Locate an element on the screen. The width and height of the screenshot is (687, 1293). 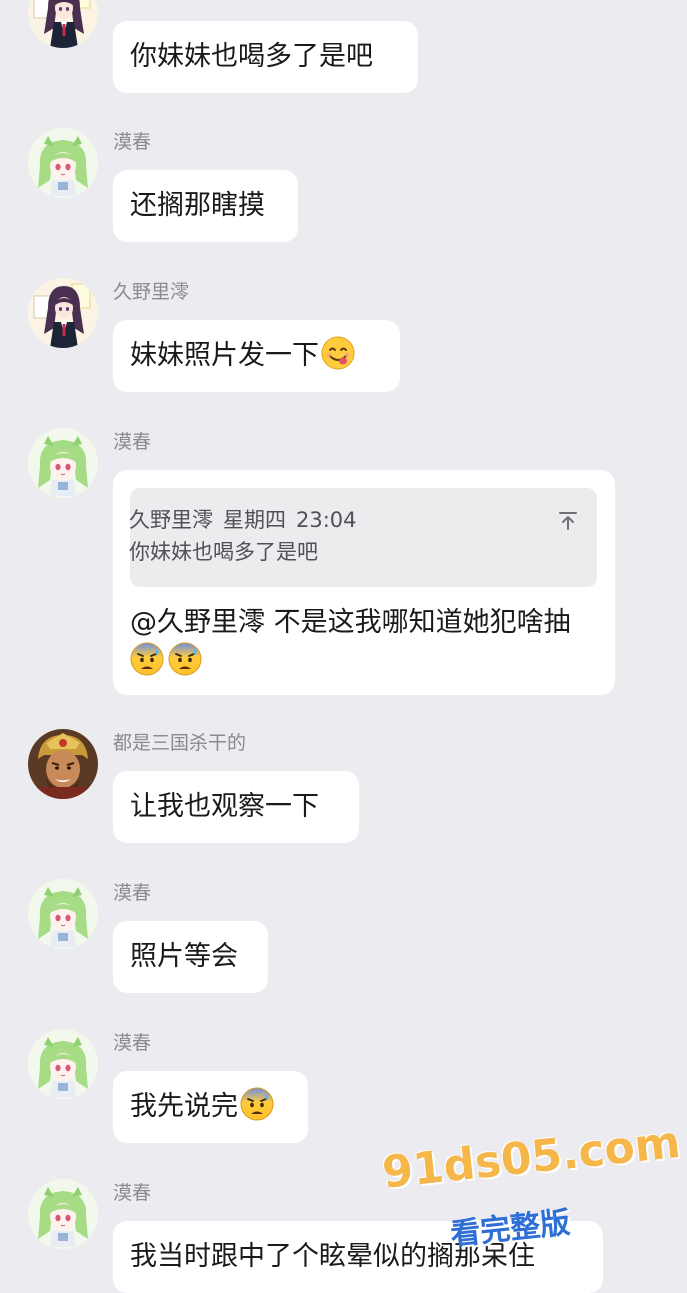
message-text: 我当时跟中了个眩晕似的搁那呆住 is located at coordinates (332, 1256).